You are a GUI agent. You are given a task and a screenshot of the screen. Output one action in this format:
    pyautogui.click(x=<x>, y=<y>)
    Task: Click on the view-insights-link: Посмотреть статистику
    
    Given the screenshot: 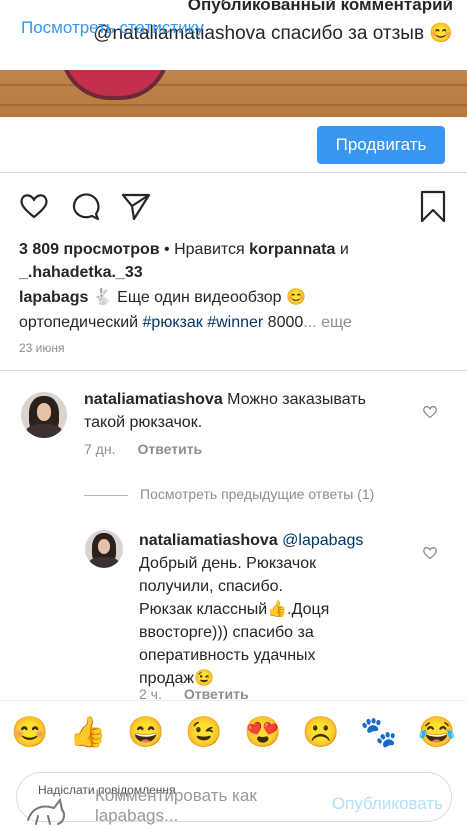 What is the action you would take?
    pyautogui.click(x=112, y=28)
    